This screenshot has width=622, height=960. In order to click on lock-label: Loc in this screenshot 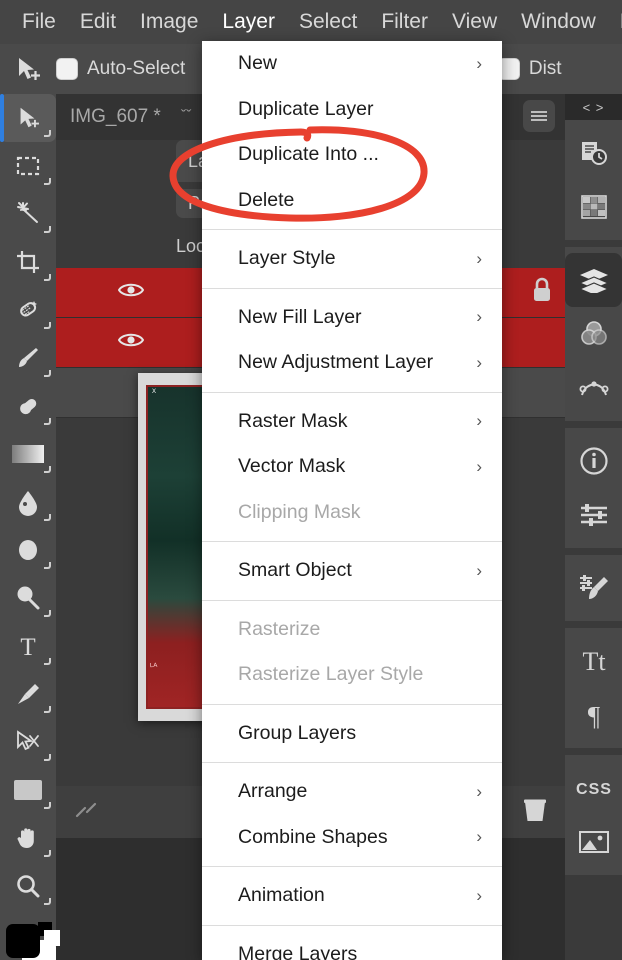, I will do `click(191, 245)`.